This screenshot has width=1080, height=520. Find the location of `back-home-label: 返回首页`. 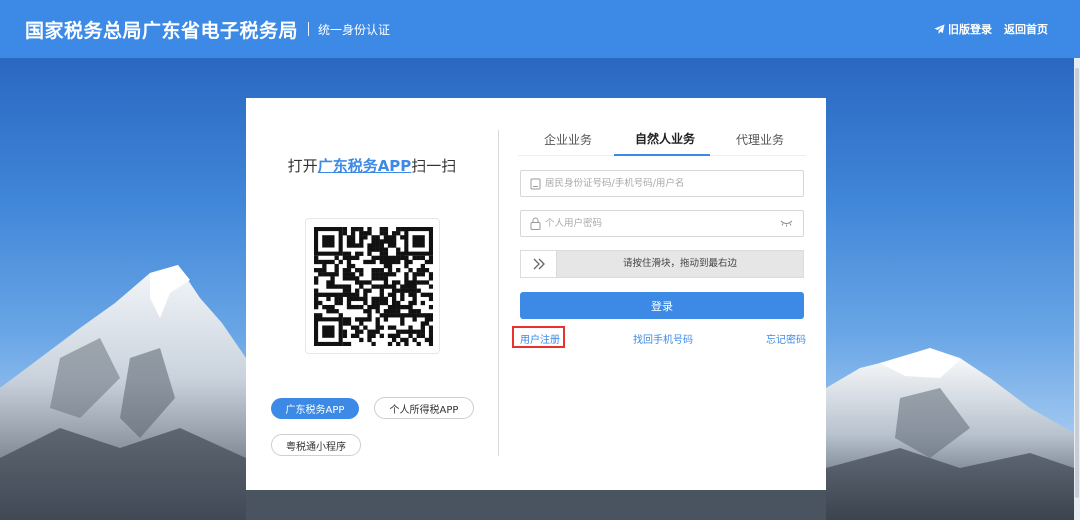

back-home-label: 返回首页 is located at coordinates (1026, 29).